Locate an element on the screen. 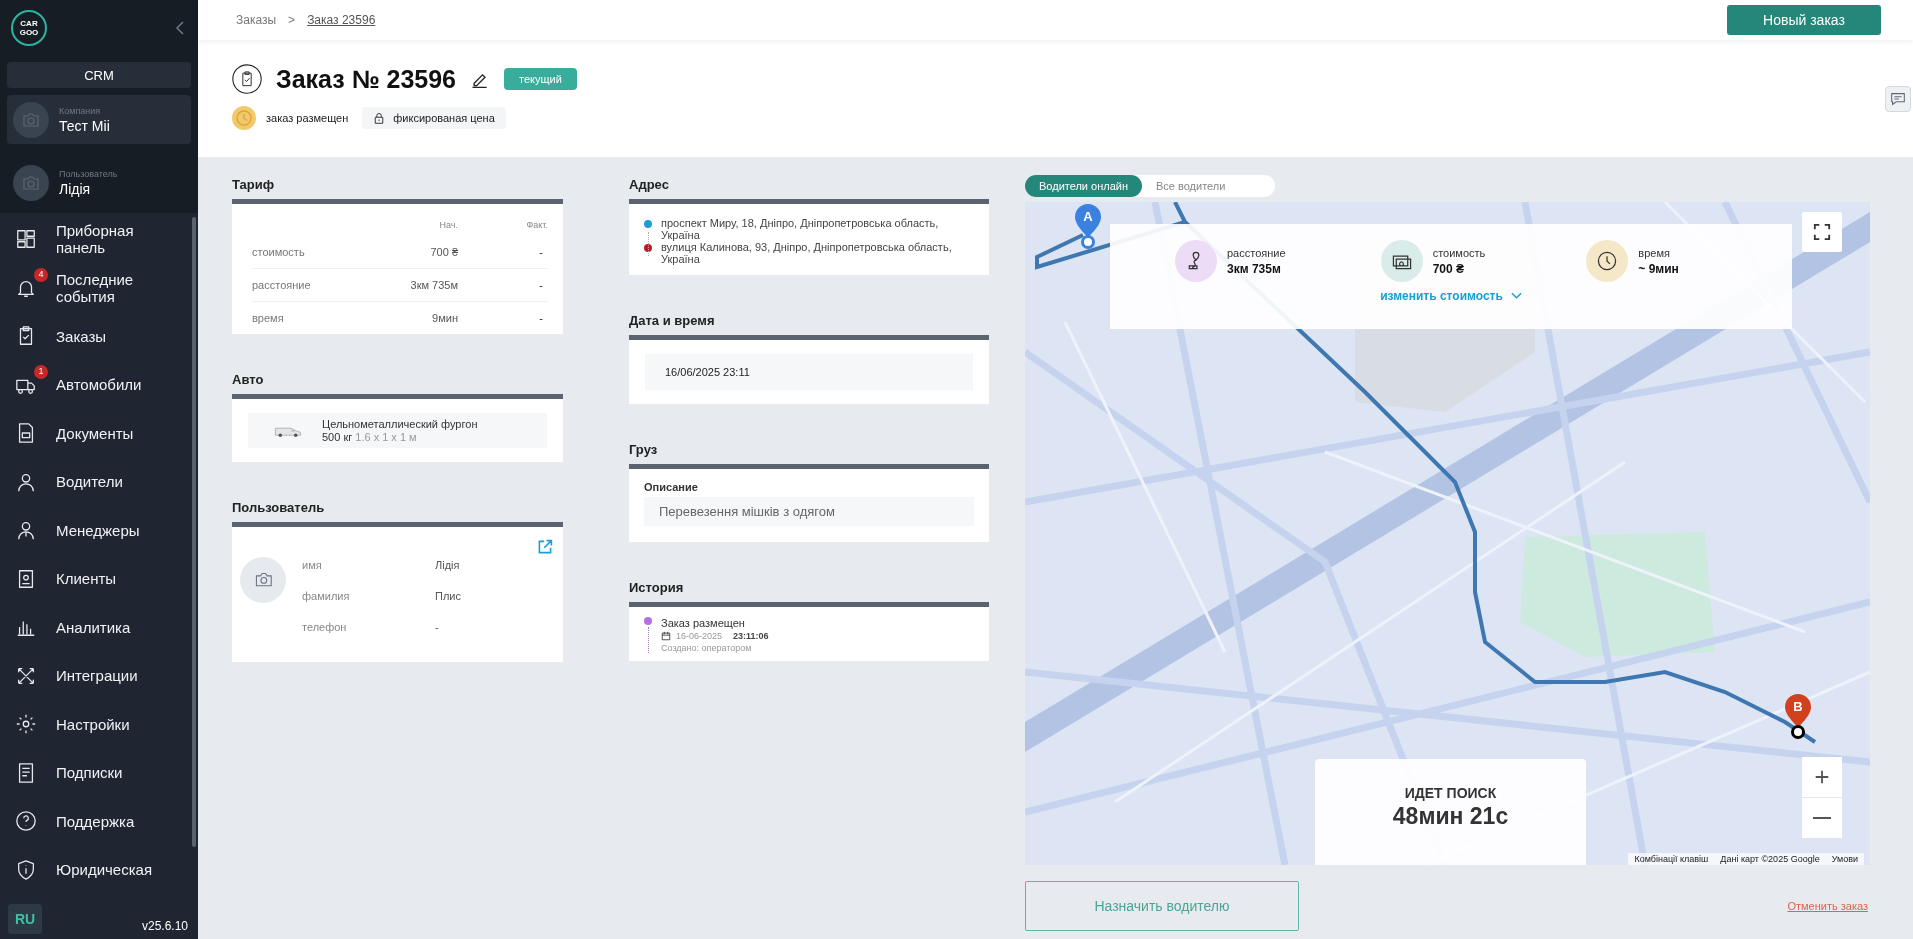 This screenshot has height=939, width=1913. help-icon is located at coordinates (26, 821).